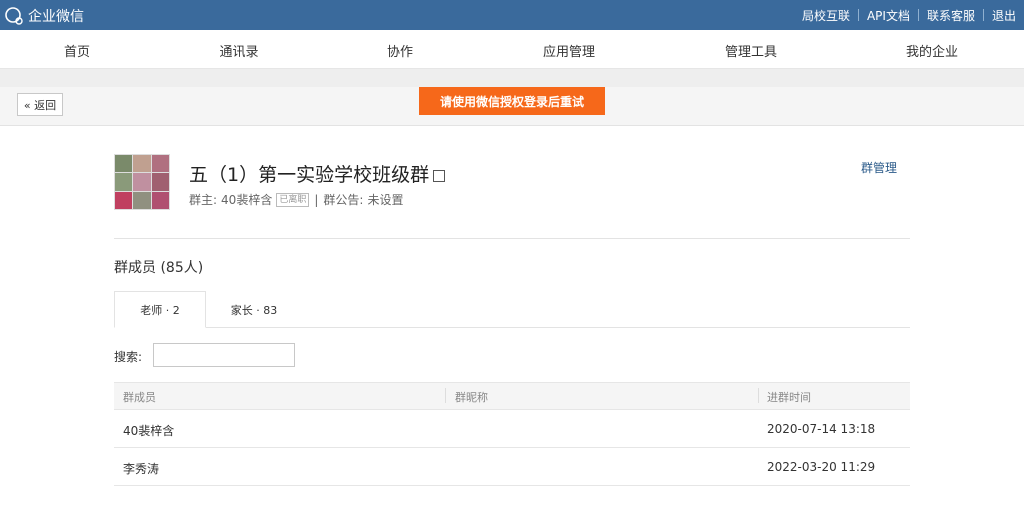  What do you see at coordinates (385, 200) in the screenshot?
I see `notice-value: 未设置` at bounding box center [385, 200].